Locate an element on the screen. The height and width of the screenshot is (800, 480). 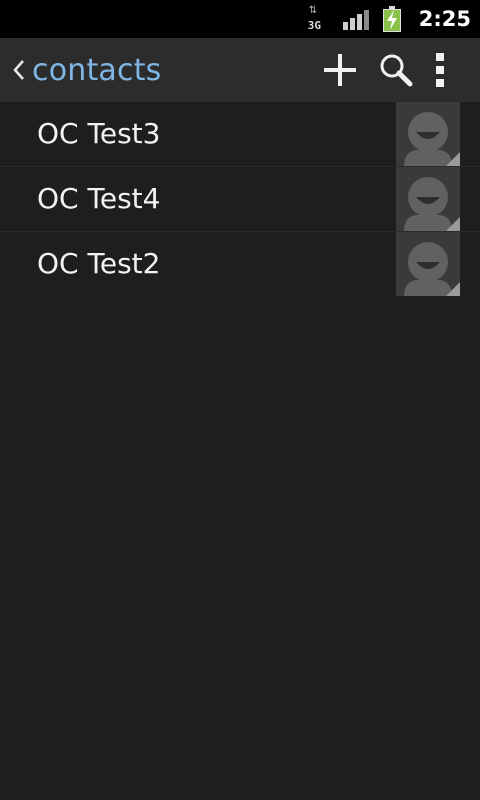
contact-name: OC Test4 is located at coordinates (99, 198).